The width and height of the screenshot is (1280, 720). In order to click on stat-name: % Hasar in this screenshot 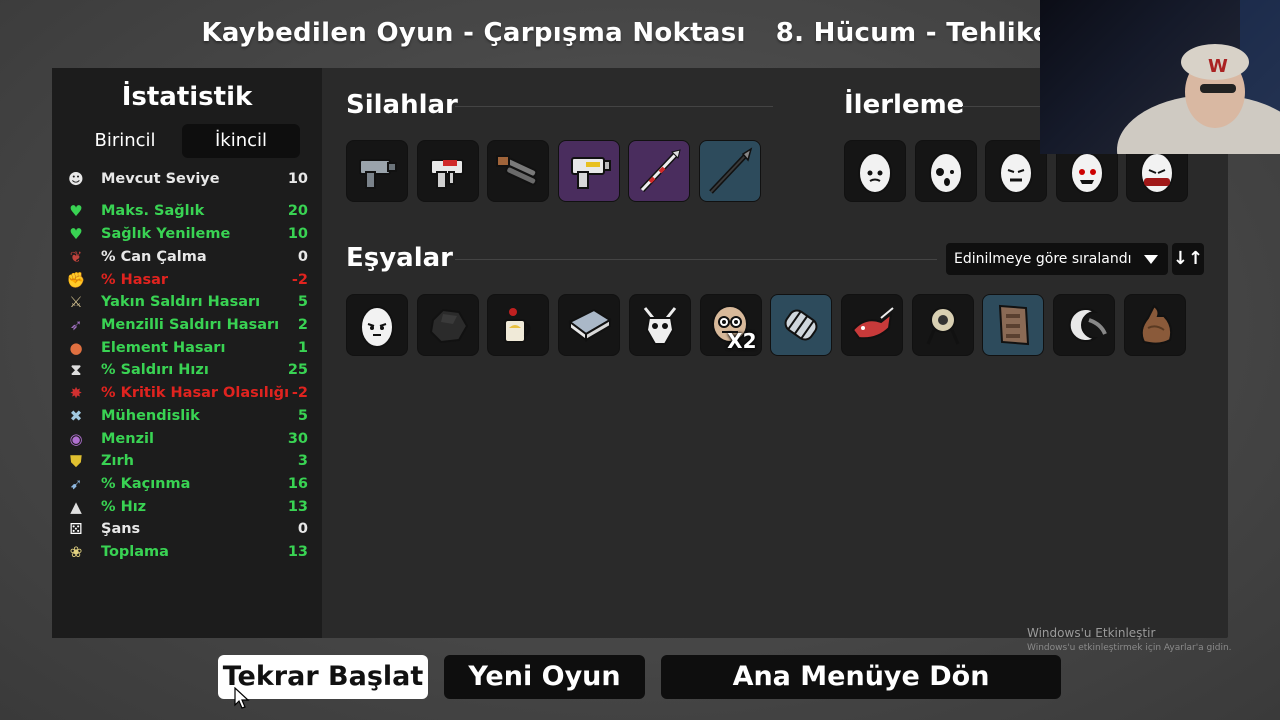, I will do `click(135, 280)`.